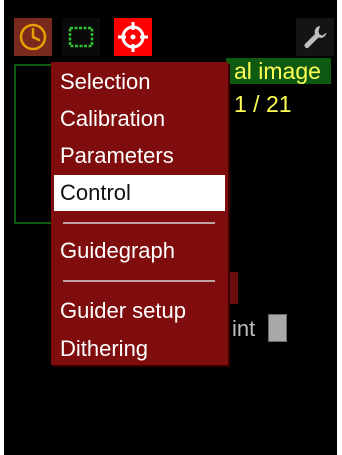 This screenshot has width=342, height=455. What do you see at coordinates (139, 311) in the screenshot?
I see `menu-item-guider-setup: Guider setup` at bounding box center [139, 311].